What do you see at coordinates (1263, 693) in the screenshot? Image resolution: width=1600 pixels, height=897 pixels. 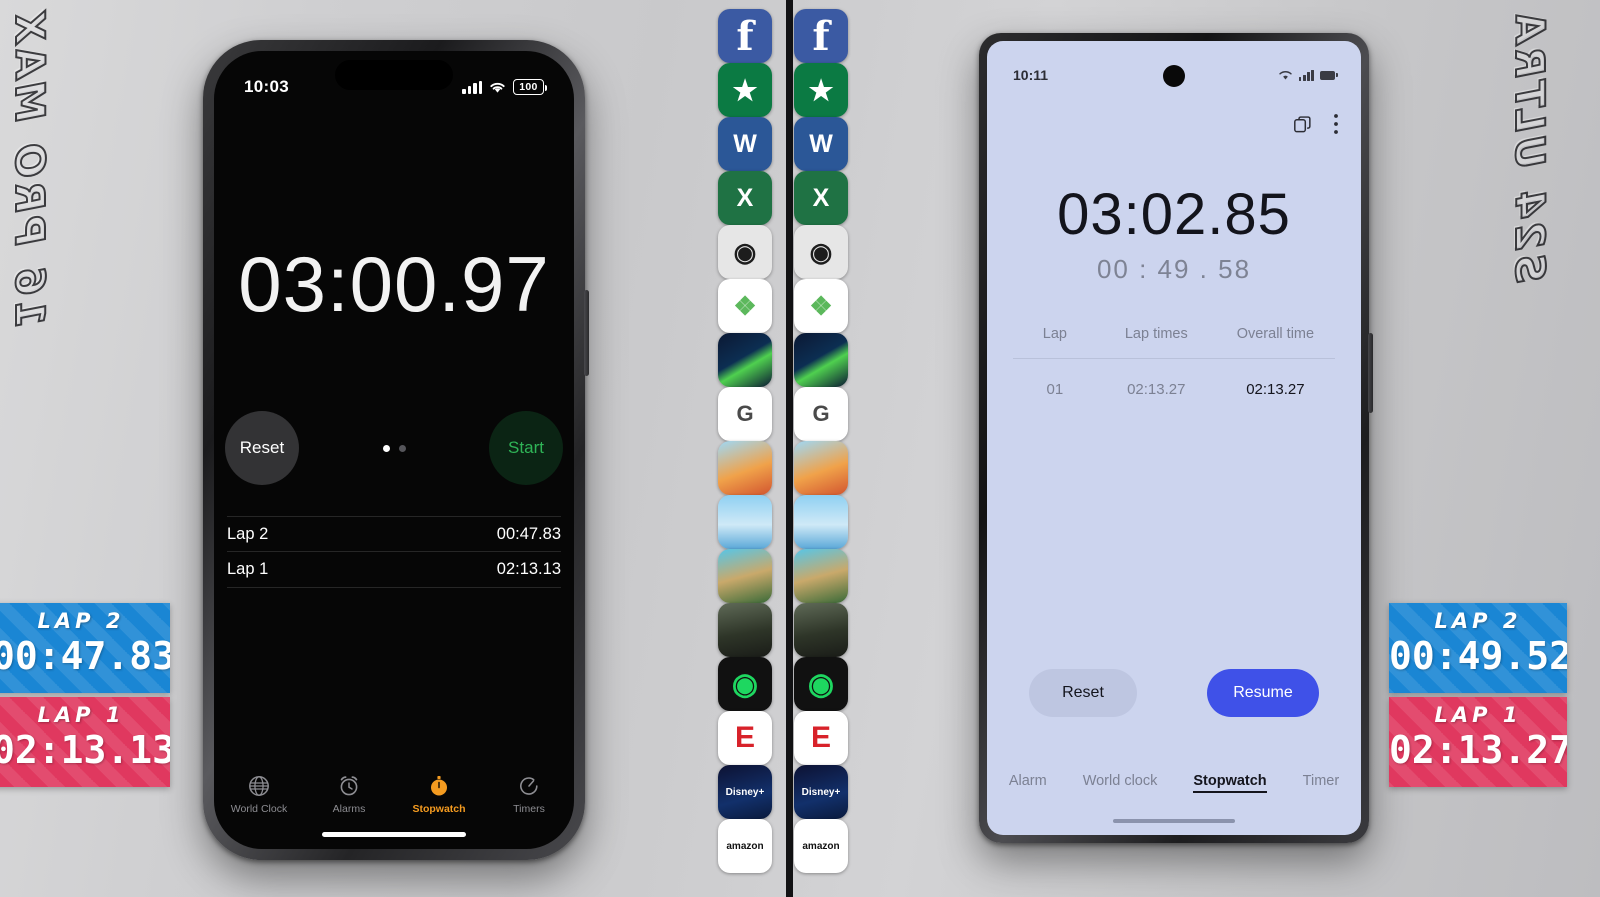 I see `samsung-resume-button: Resume` at bounding box center [1263, 693].